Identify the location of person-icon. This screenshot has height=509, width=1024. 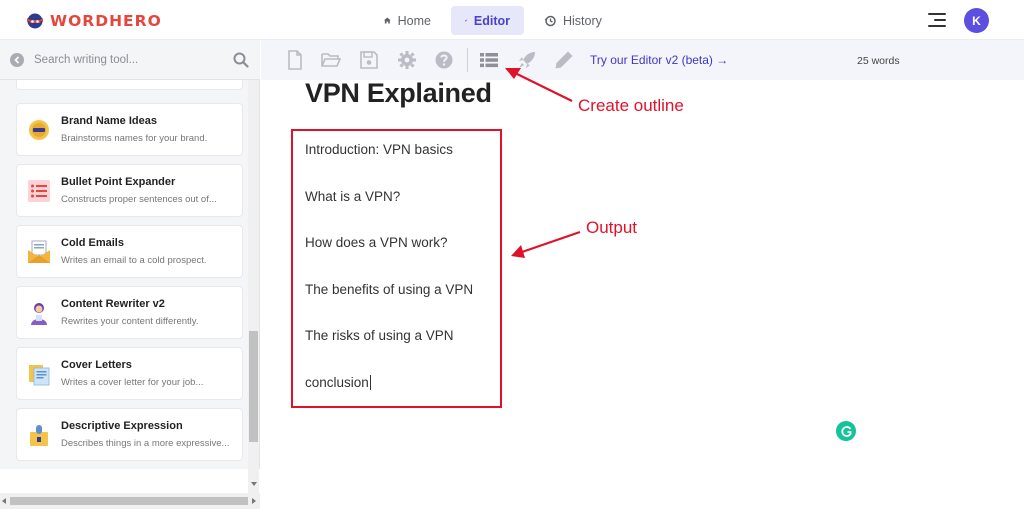
(39, 314).